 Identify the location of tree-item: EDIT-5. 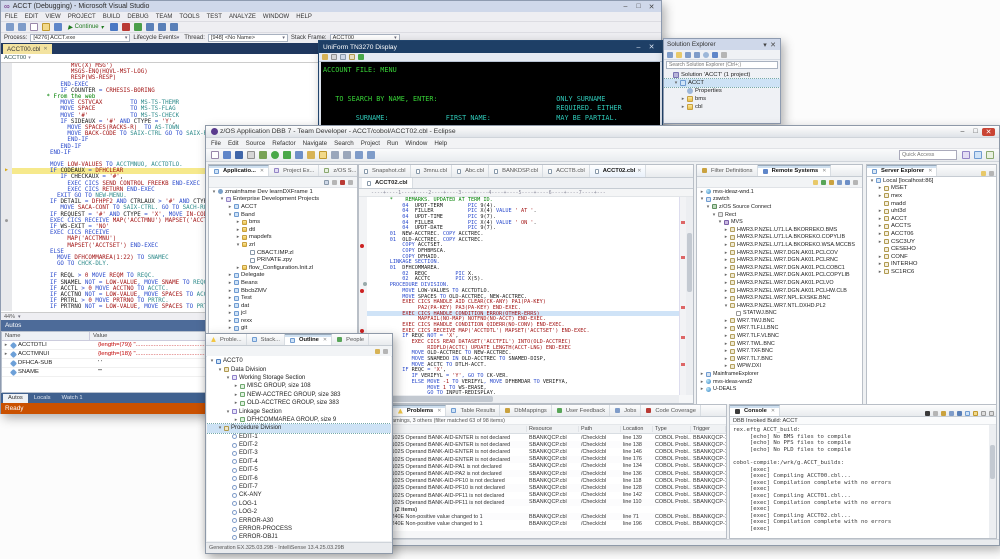
(299, 470).